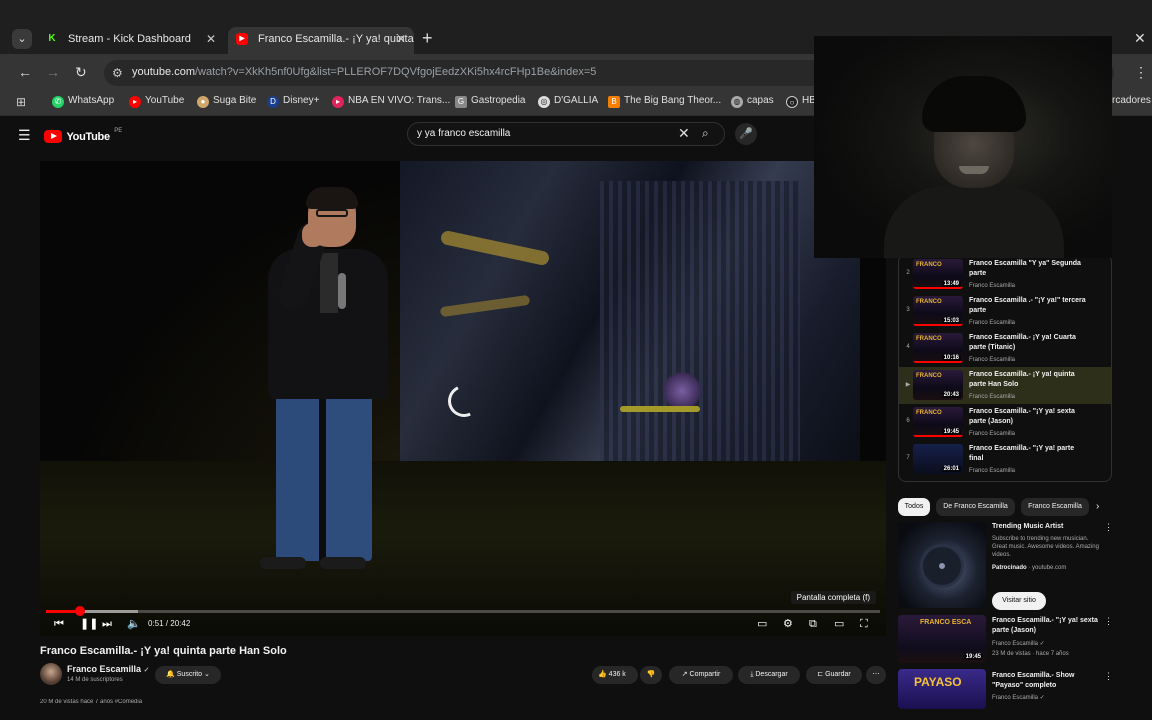 The image size is (1152, 720). What do you see at coordinates (1131, 100) in the screenshot?
I see `all-bookmarks-label: rcadores` at bounding box center [1131, 100].